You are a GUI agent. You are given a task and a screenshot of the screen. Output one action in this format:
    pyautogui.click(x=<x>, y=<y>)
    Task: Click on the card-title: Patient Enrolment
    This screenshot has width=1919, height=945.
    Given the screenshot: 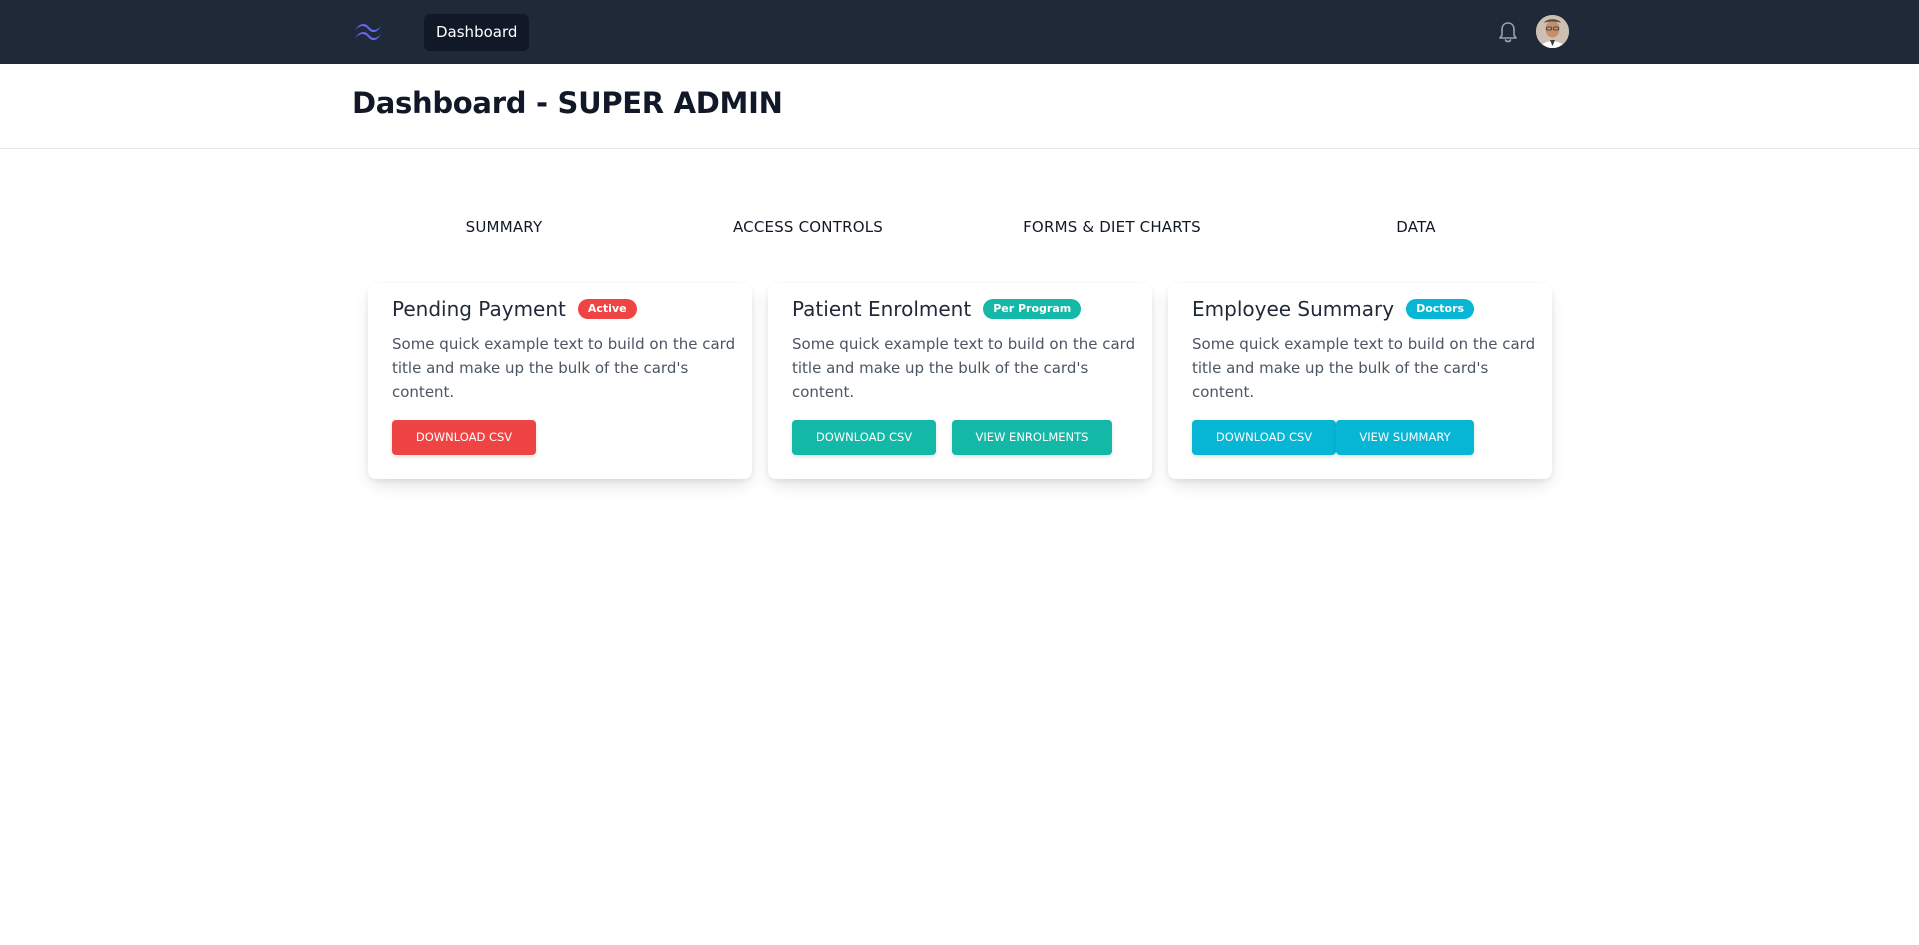 What is the action you would take?
    pyautogui.click(x=882, y=309)
    